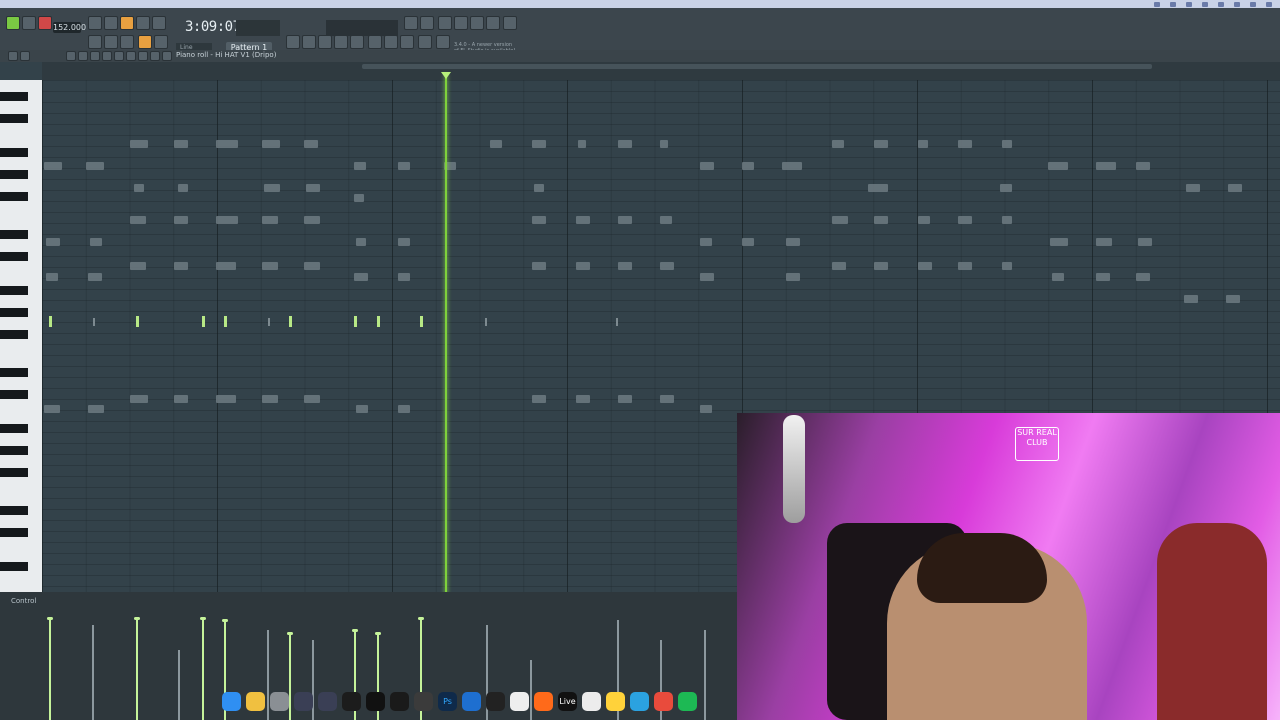  Describe the element at coordinates (143, 56) in the screenshot. I see `playback-tool-icon` at that location.